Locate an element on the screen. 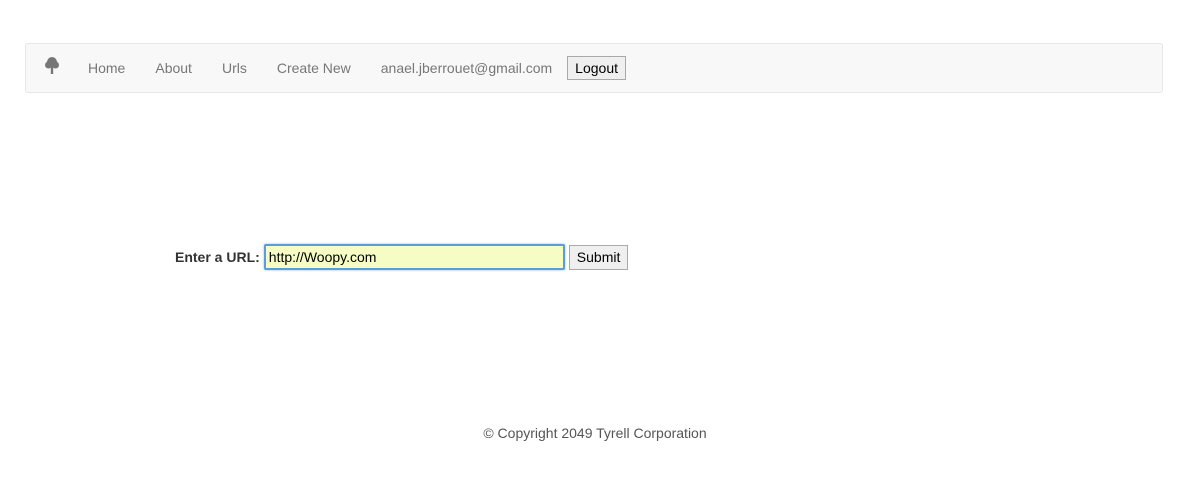 Image resolution: width=1187 pixels, height=482 pixels. nav-urls-link: Urls is located at coordinates (234, 68).